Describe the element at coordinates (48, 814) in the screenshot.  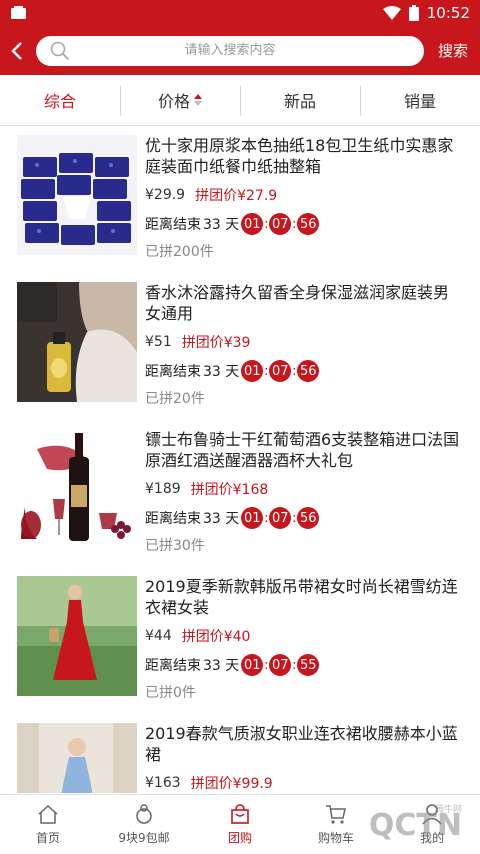
I see `home-icon` at that location.